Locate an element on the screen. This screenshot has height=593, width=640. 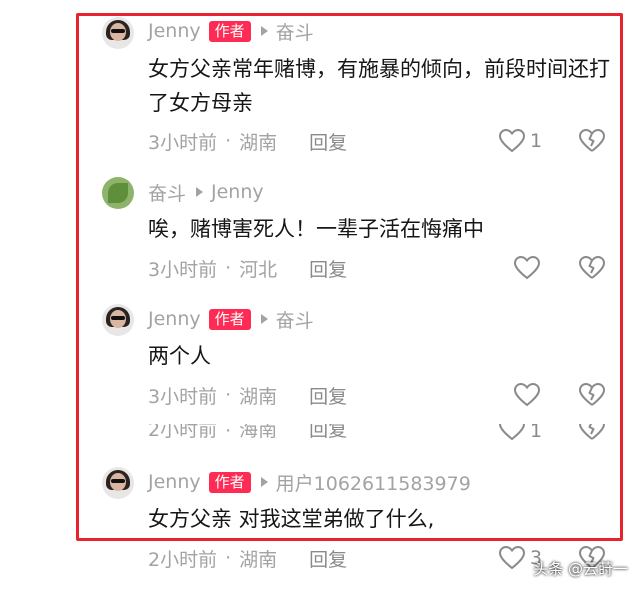
watermark: 头条 @云莳一 is located at coordinates (580, 569).